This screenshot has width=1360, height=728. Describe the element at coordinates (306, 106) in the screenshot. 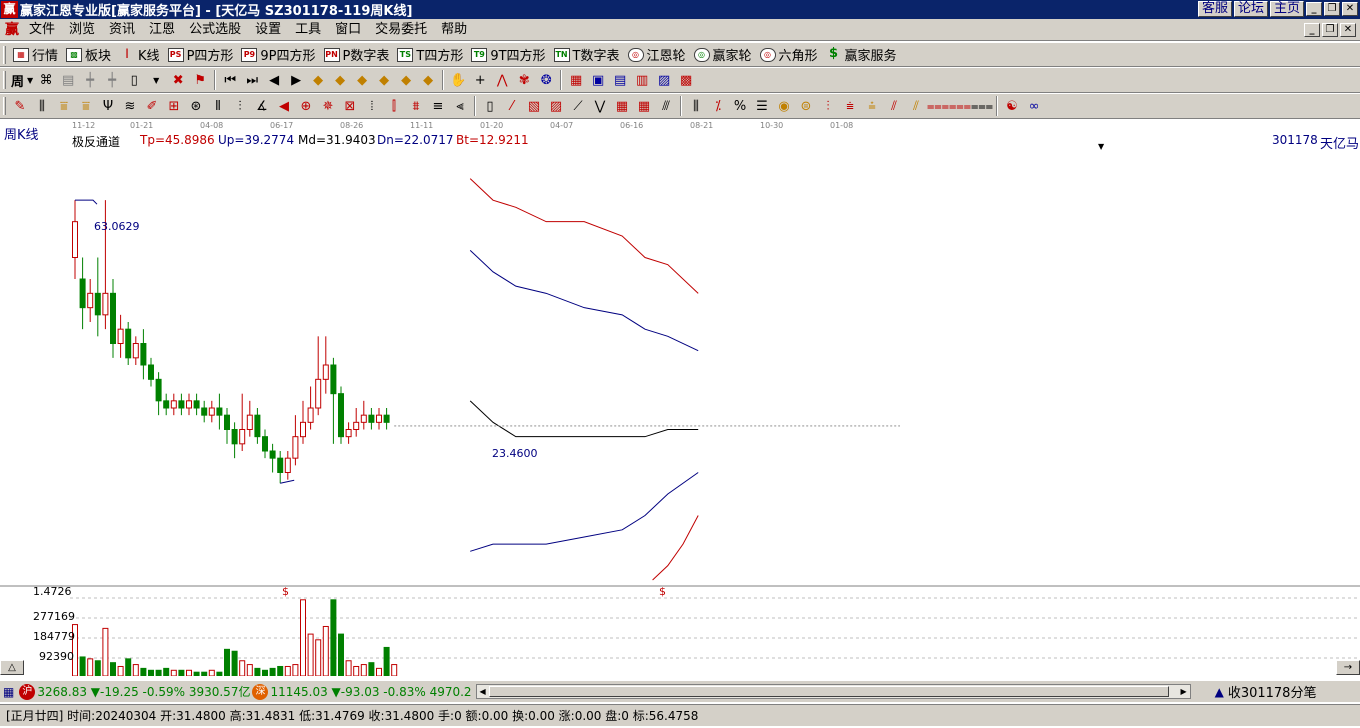

I see `circle-target-icon: ⊕` at that location.